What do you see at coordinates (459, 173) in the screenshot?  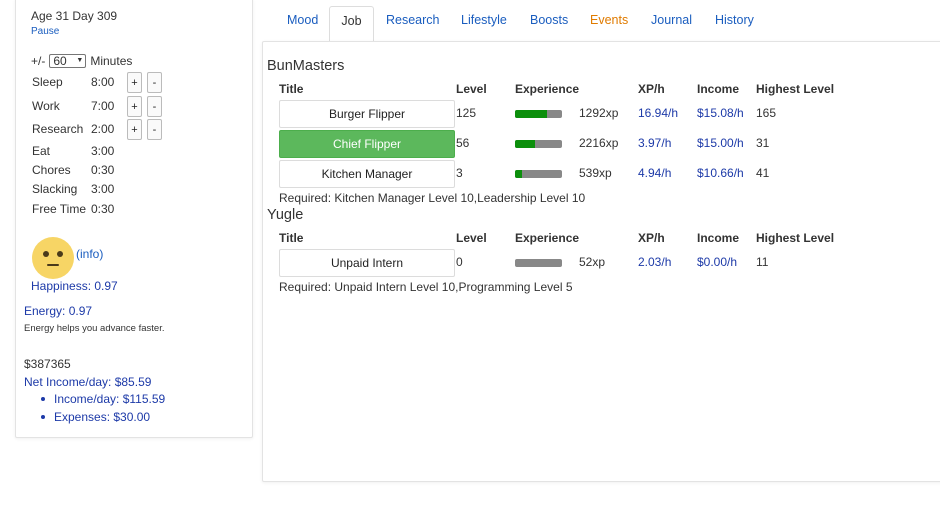 I see `job-level: 3` at bounding box center [459, 173].